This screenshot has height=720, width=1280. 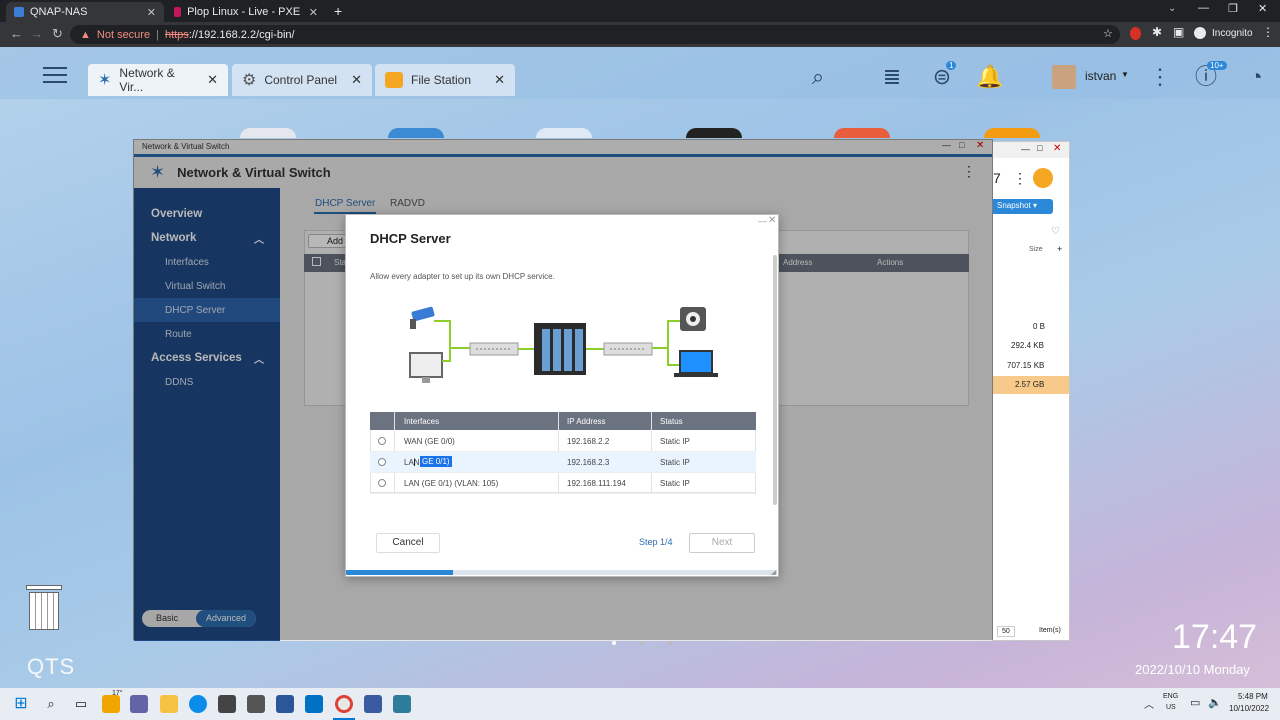 What do you see at coordinates (1125, 74) in the screenshot?
I see `chevron-down-icon: ▼` at bounding box center [1125, 74].